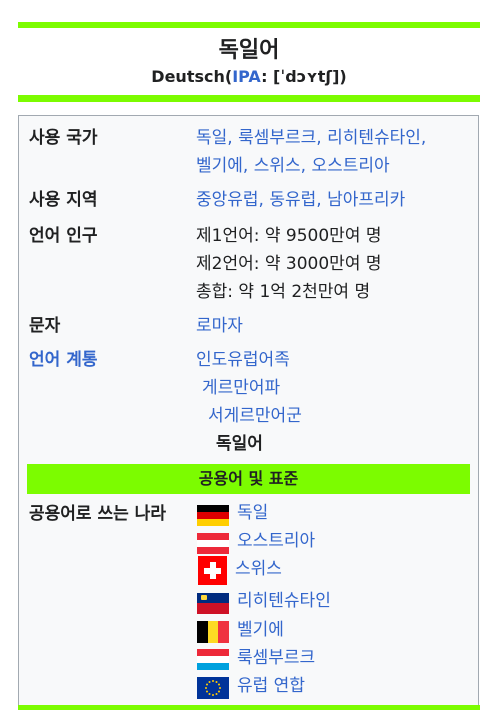 The height and width of the screenshot is (710, 488). What do you see at coordinates (249, 25) in the screenshot?
I see `top-accent-bar` at bounding box center [249, 25].